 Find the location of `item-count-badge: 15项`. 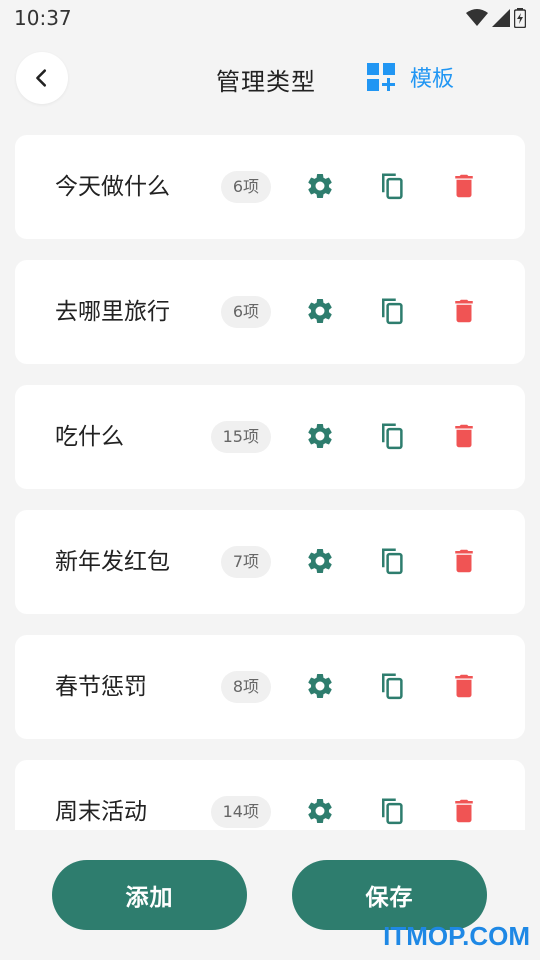

item-count-badge: 15项 is located at coordinates (240, 437).